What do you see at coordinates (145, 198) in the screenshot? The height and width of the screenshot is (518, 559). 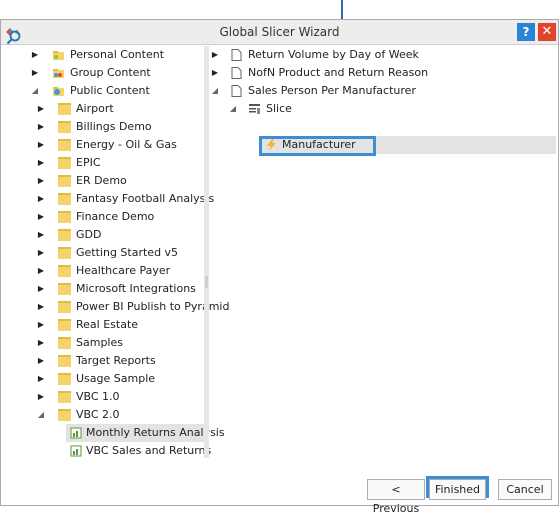 I see `tree-item-label: Fantasy Football Analysis` at bounding box center [145, 198].